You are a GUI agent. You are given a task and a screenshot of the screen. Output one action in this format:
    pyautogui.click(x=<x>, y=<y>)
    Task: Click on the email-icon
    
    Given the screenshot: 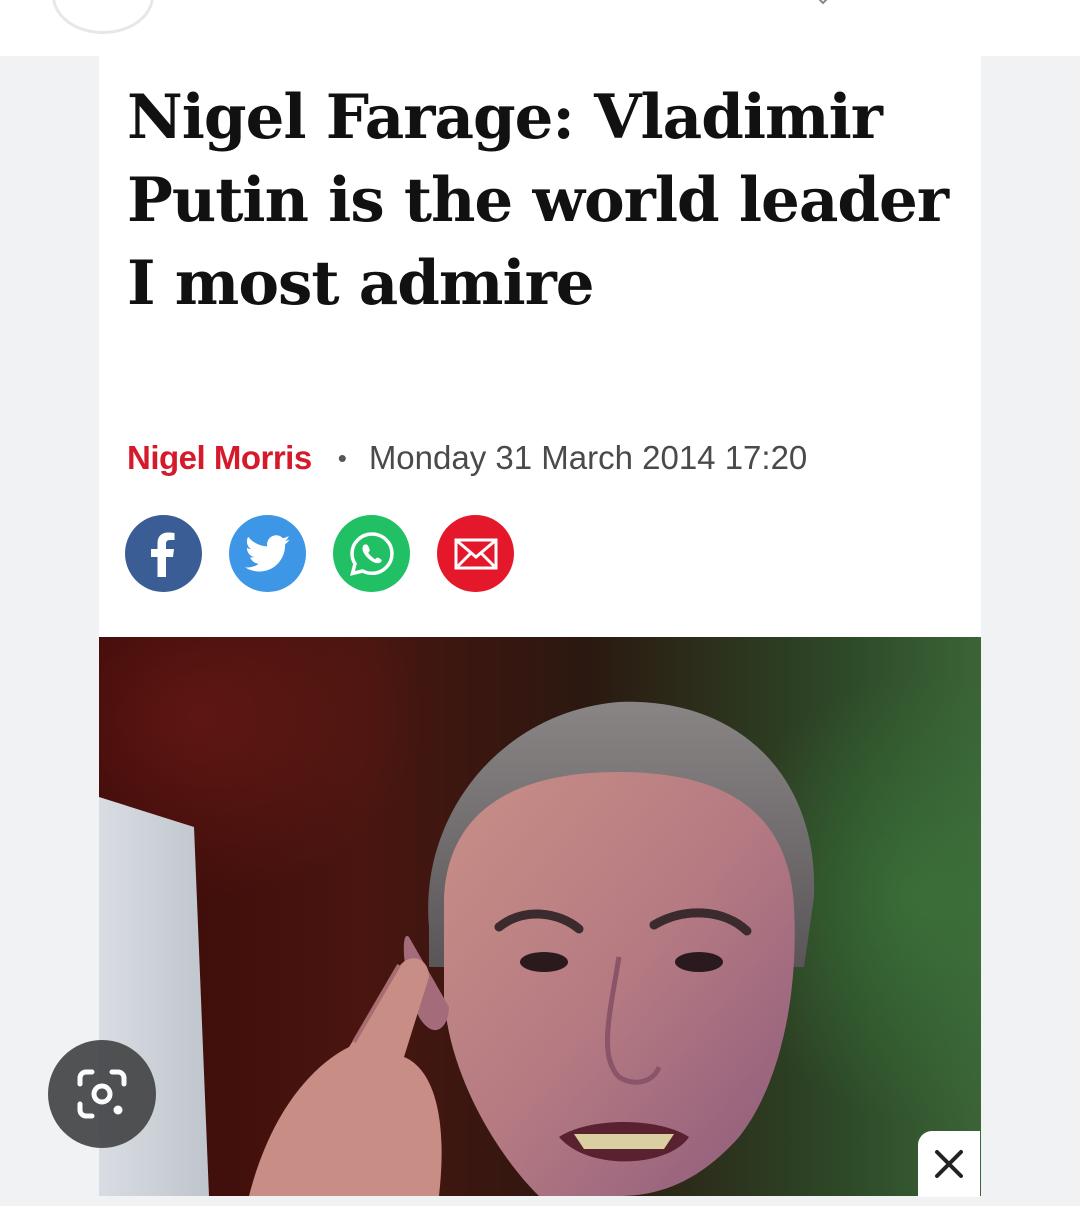 What is the action you would take?
    pyautogui.click(x=475, y=553)
    